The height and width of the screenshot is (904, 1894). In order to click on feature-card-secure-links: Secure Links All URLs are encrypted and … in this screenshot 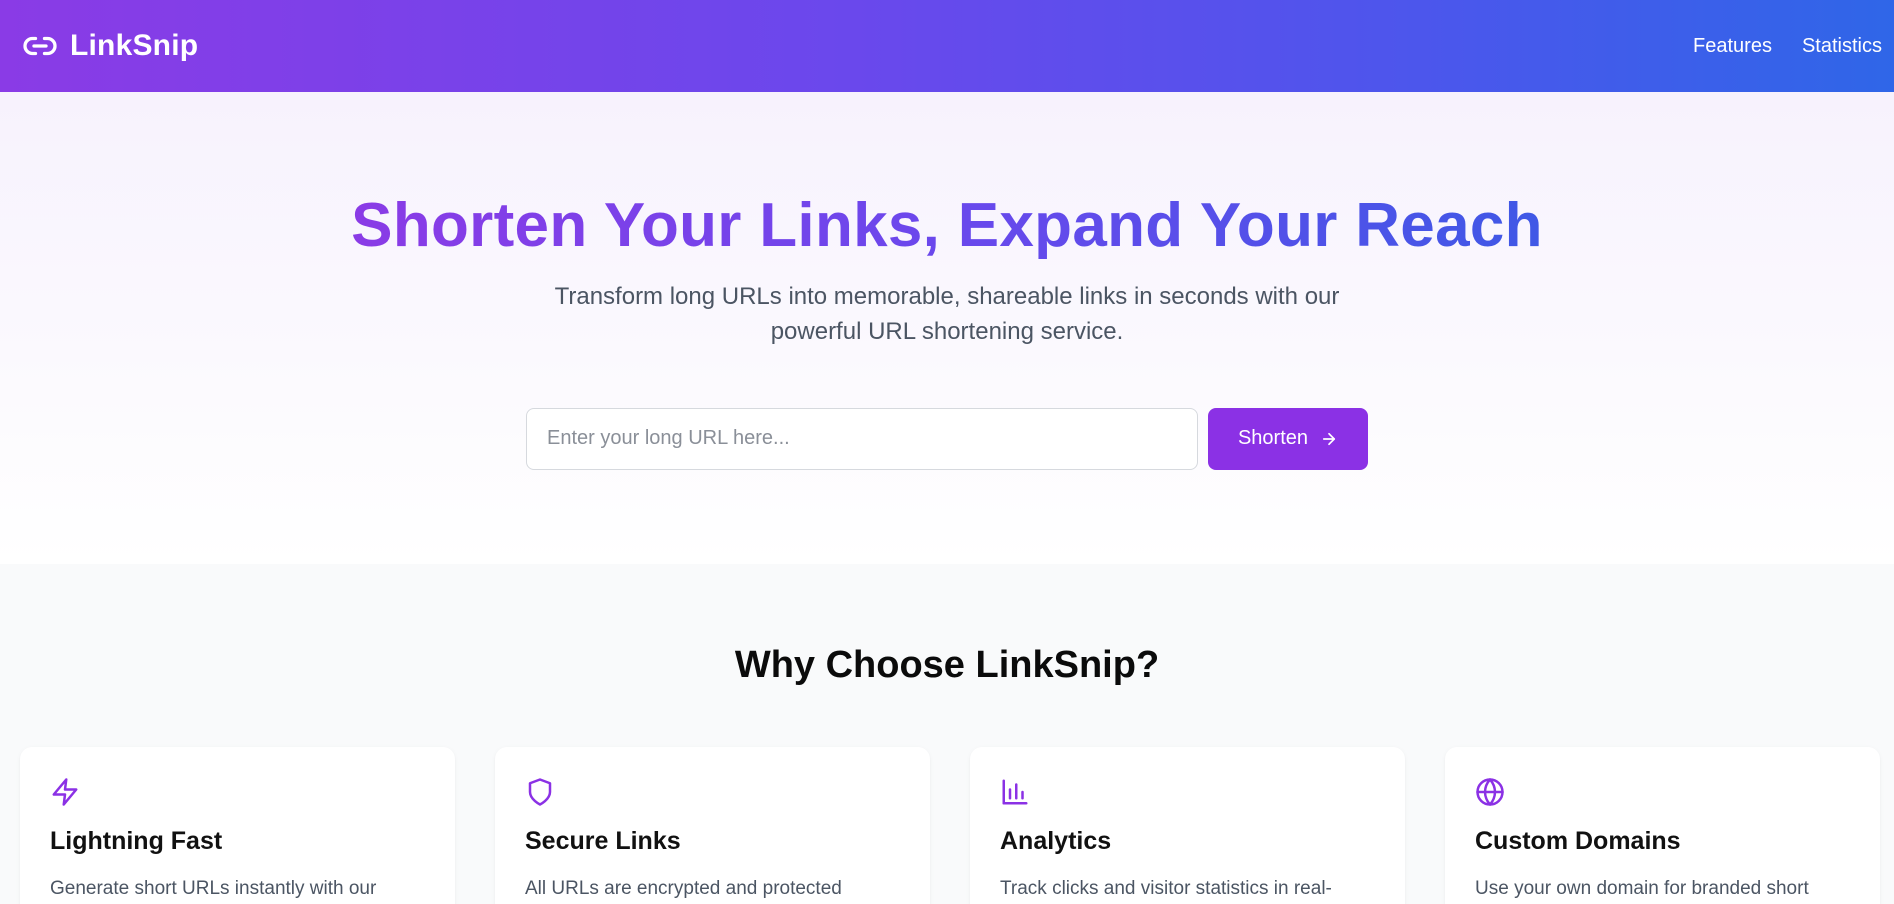, I will do `click(712, 825)`.